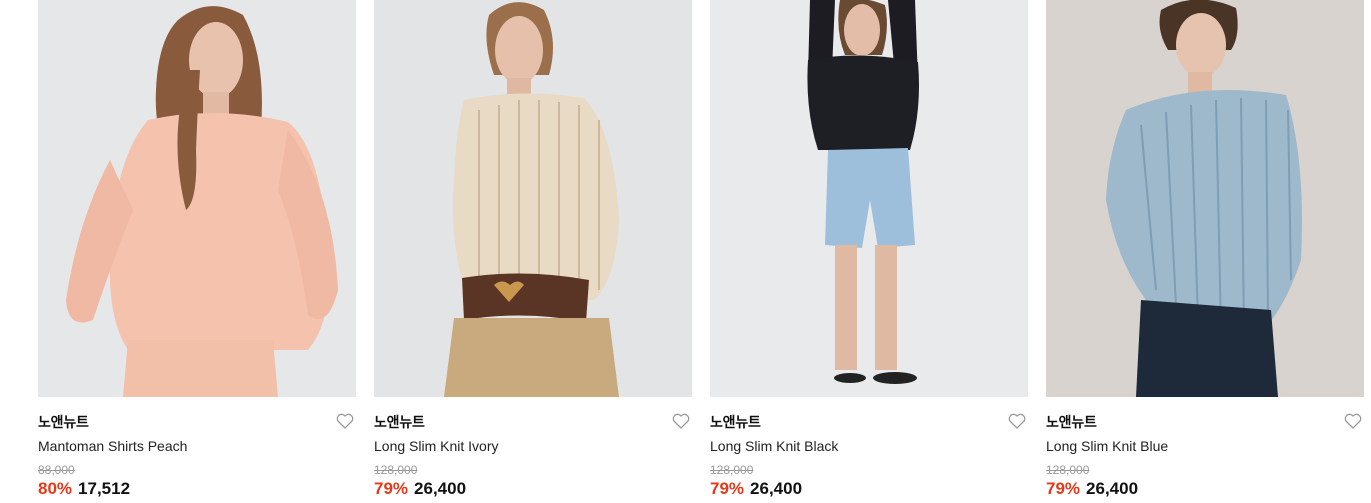 The height and width of the screenshot is (503, 1371). What do you see at coordinates (1107, 446) in the screenshot?
I see `product-name: Long Slim Knit Blue` at bounding box center [1107, 446].